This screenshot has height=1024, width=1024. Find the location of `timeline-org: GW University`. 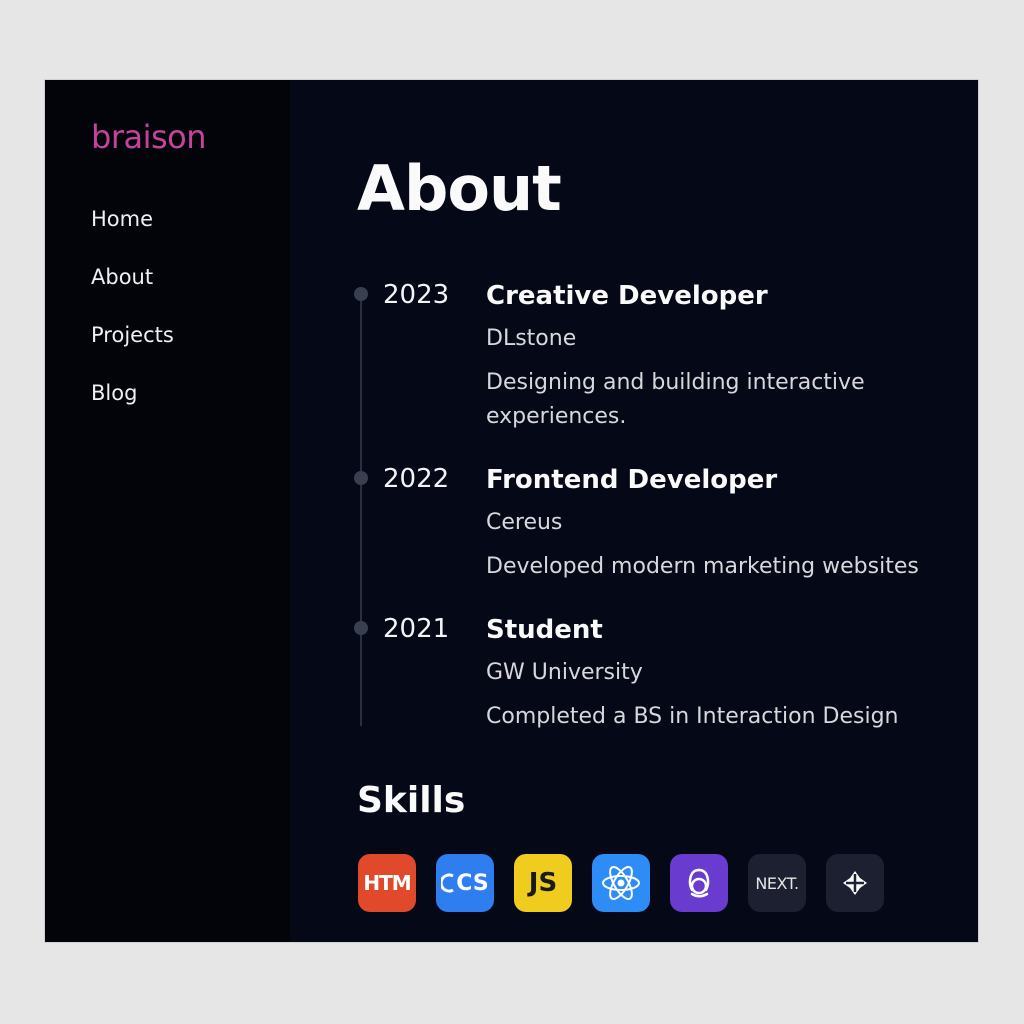

timeline-org: GW University is located at coordinates (564, 672).